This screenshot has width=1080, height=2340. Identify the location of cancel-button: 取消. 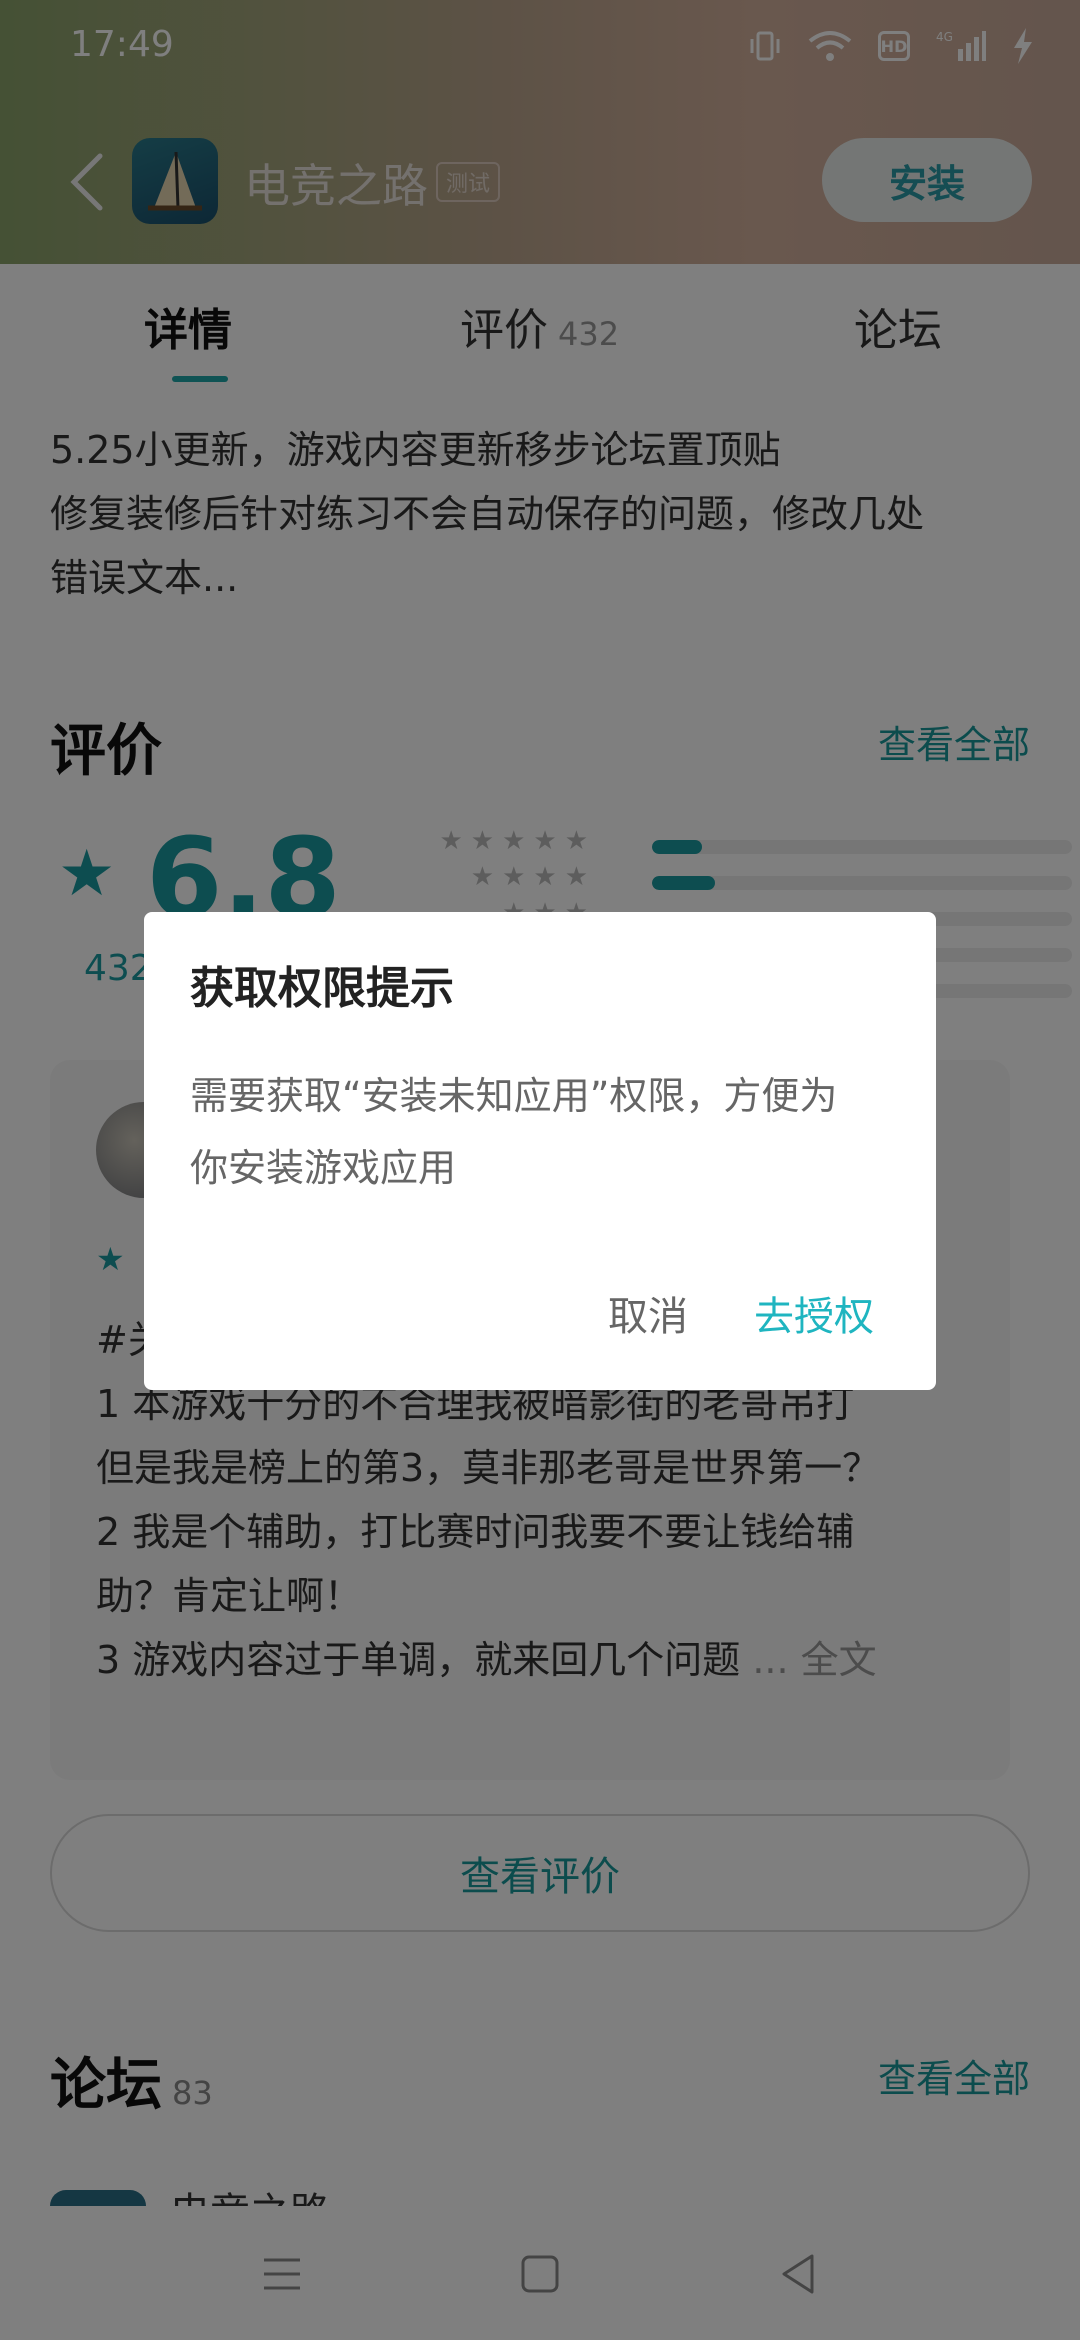
(648, 1313).